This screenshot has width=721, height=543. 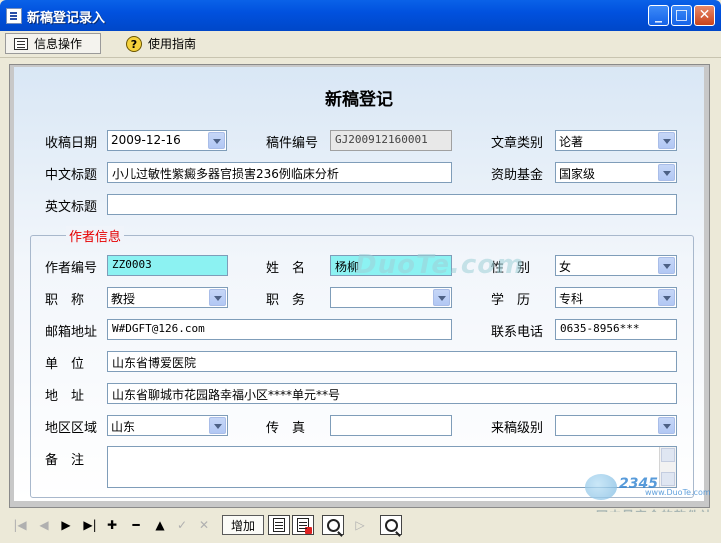 I want to click on edit-record-button: ▲, so click(x=160, y=525).